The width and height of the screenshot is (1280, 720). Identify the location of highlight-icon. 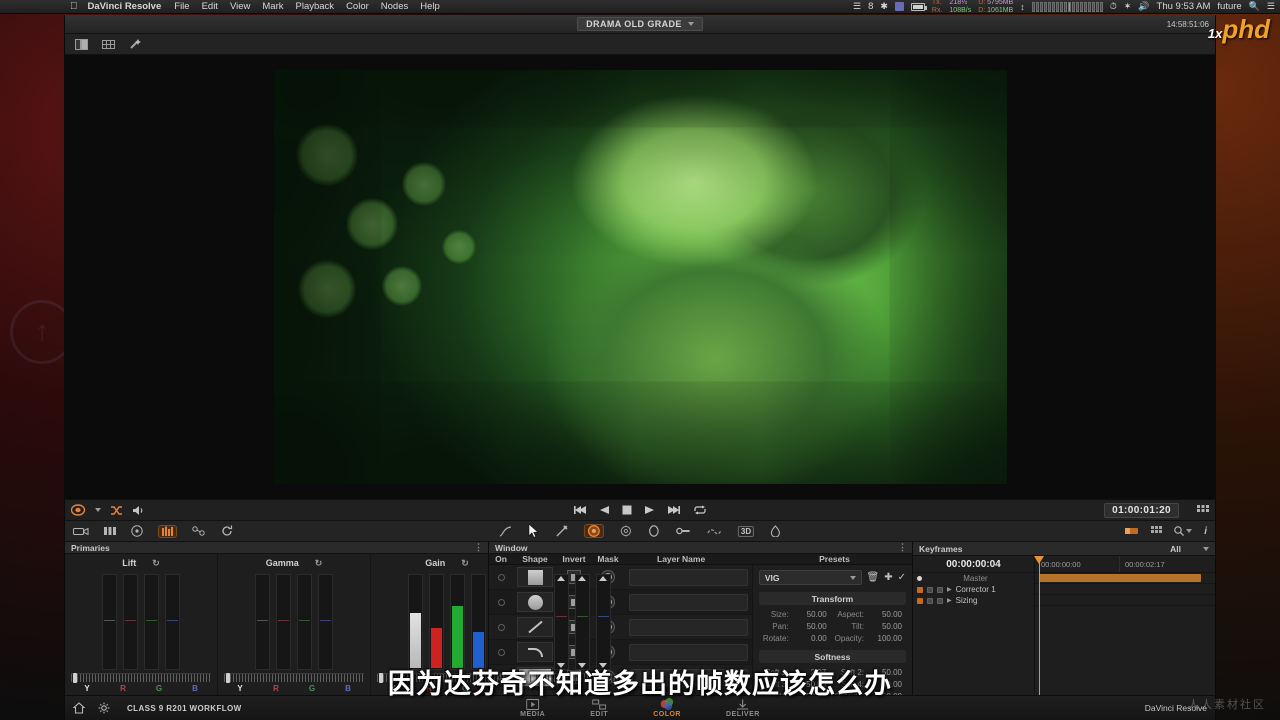
(1132, 531).